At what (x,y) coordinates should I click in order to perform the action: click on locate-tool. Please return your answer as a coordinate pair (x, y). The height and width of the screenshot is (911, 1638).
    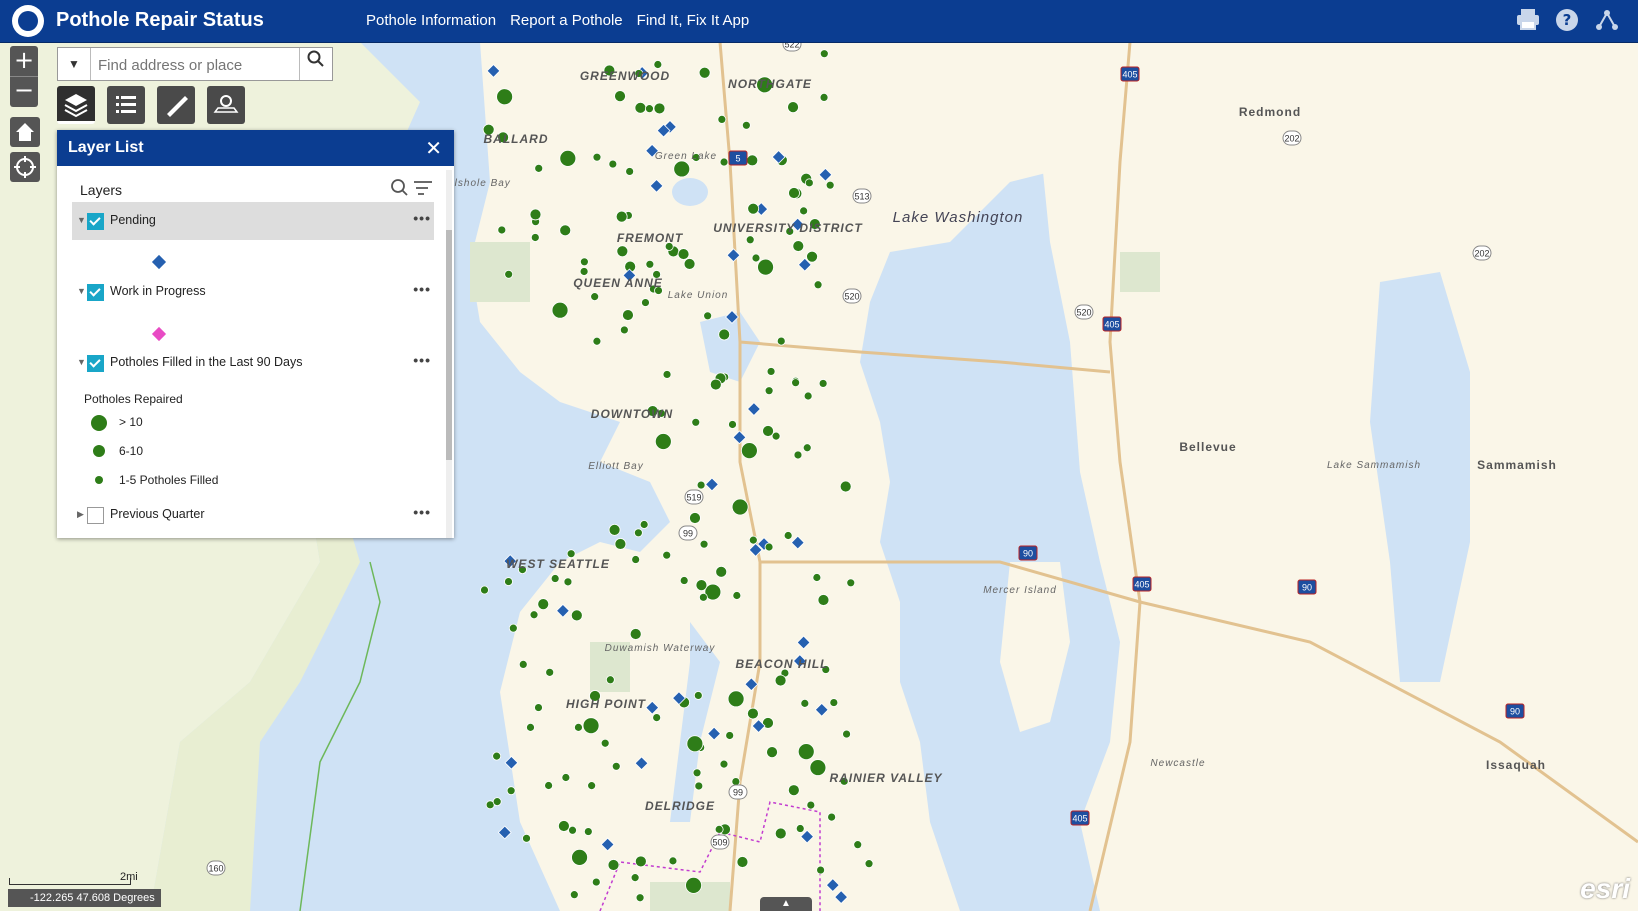
    Looking at the image, I should click on (226, 105).